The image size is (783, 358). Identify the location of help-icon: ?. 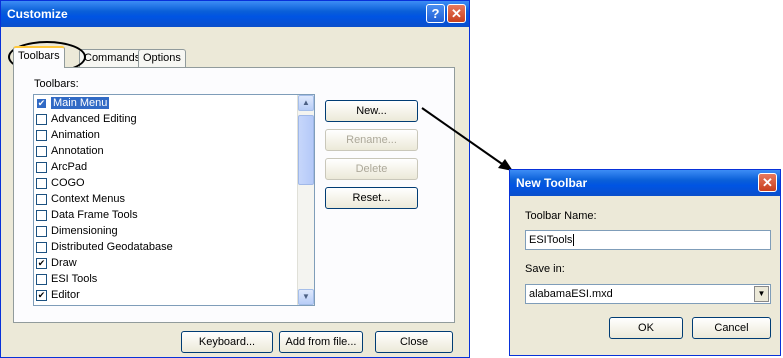
(435, 13).